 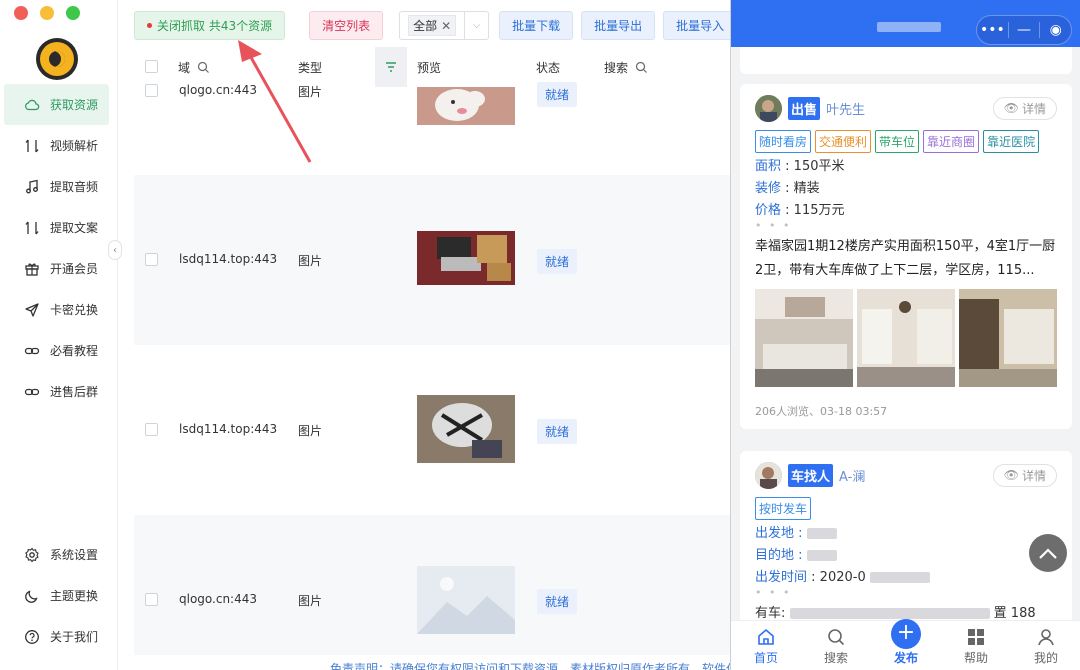 I want to click on user-icon, so click(x=1046, y=637).